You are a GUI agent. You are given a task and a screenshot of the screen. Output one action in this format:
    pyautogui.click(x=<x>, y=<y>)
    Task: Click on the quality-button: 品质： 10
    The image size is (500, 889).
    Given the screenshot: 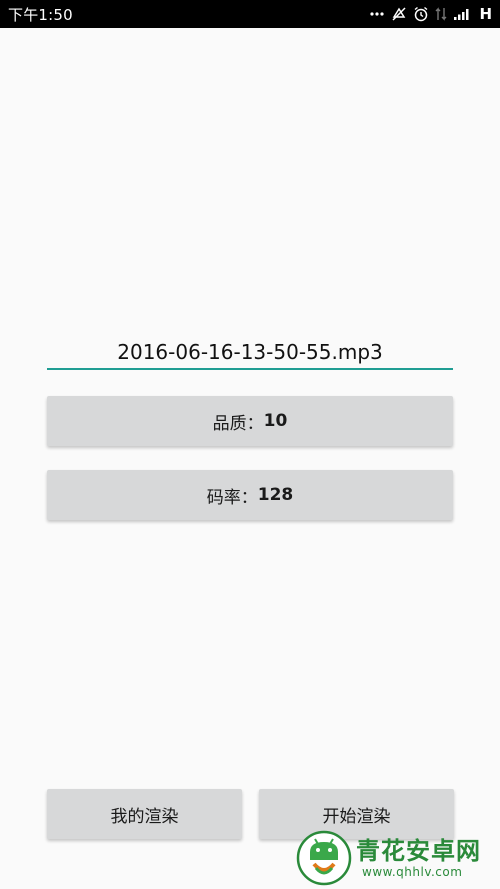 What is the action you would take?
    pyautogui.click(x=250, y=421)
    